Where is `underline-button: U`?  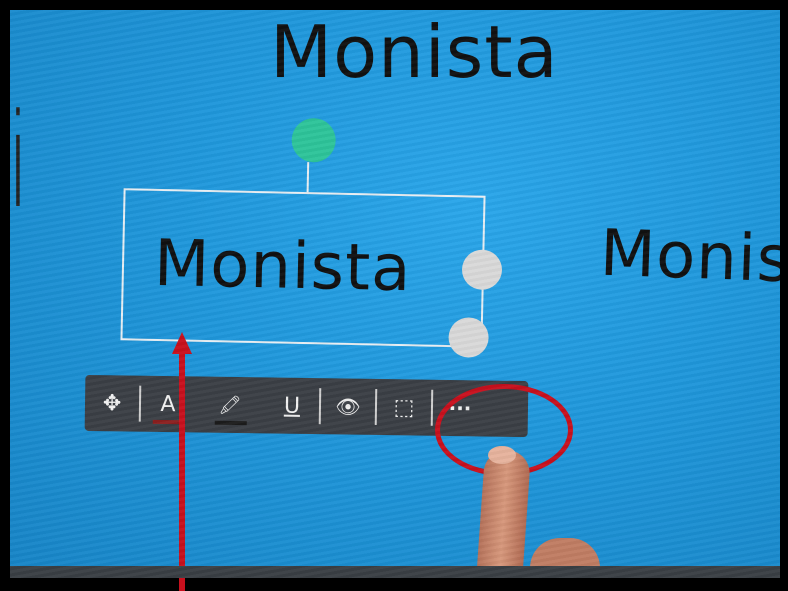
underline-button: U is located at coordinates (292, 405).